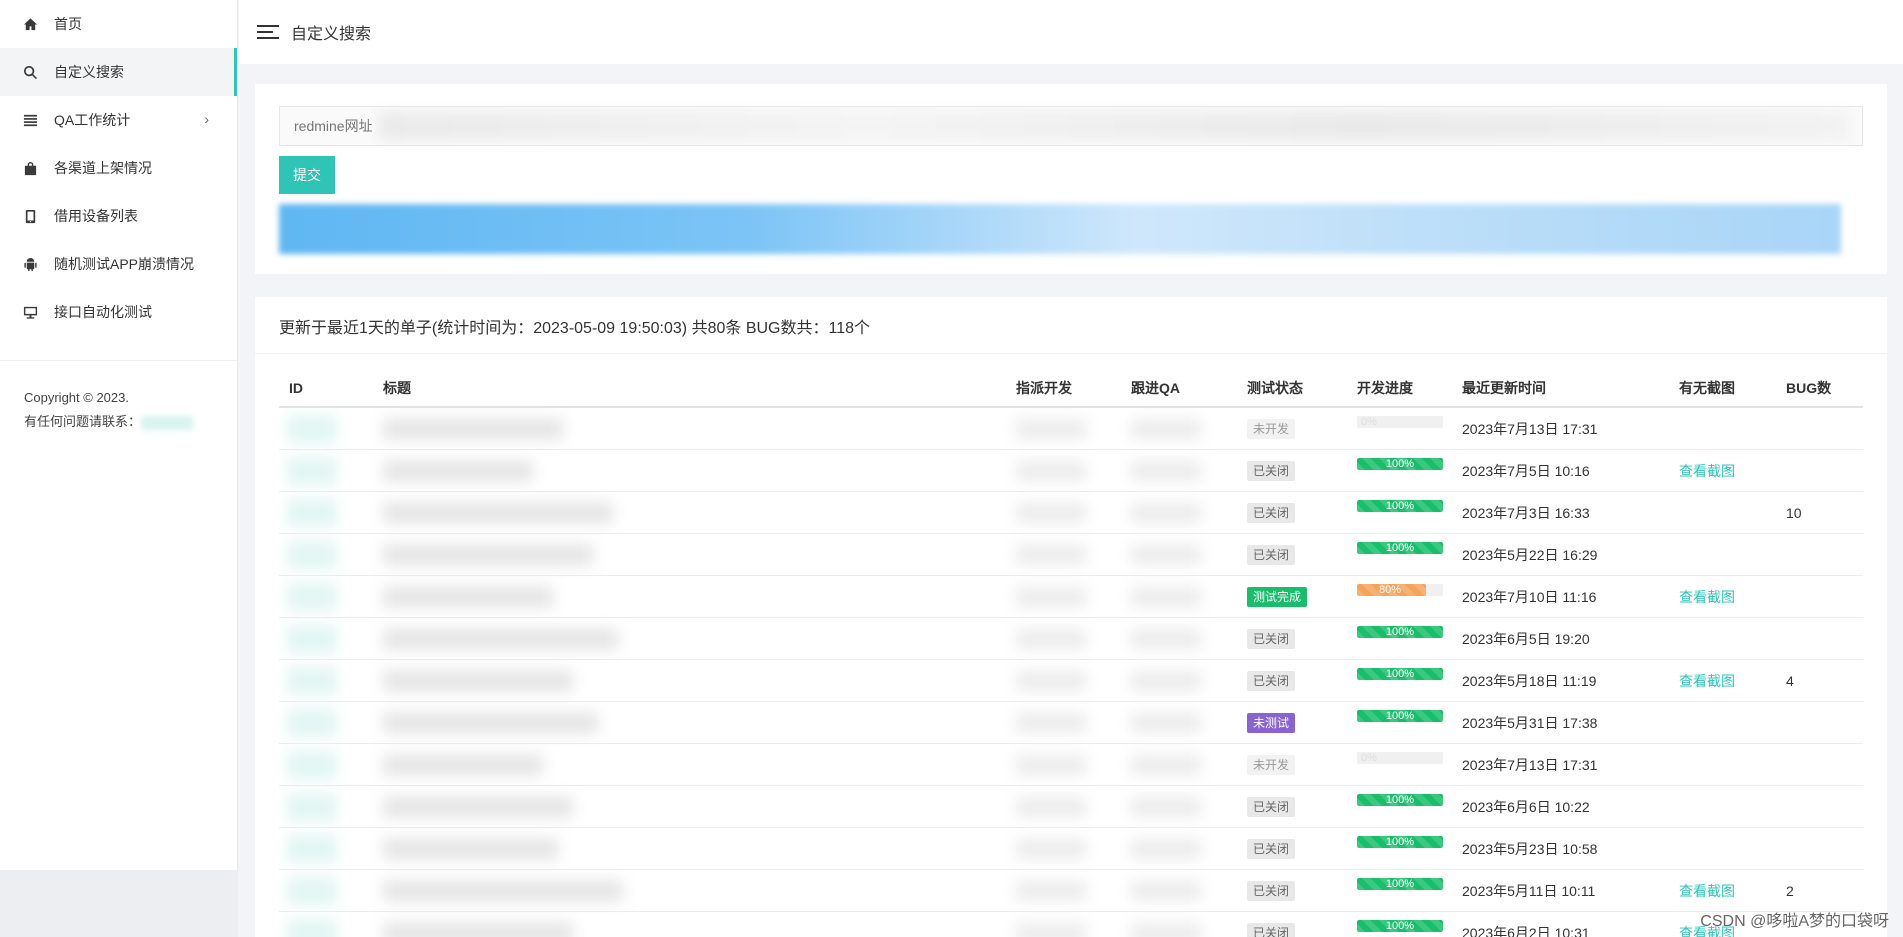 The width and height of the screenshot is (1903, 937). What do you see at coordinates (307, 175) in the screenshot?
I see `submit-button: 提交` at bounding box center [307, 175].